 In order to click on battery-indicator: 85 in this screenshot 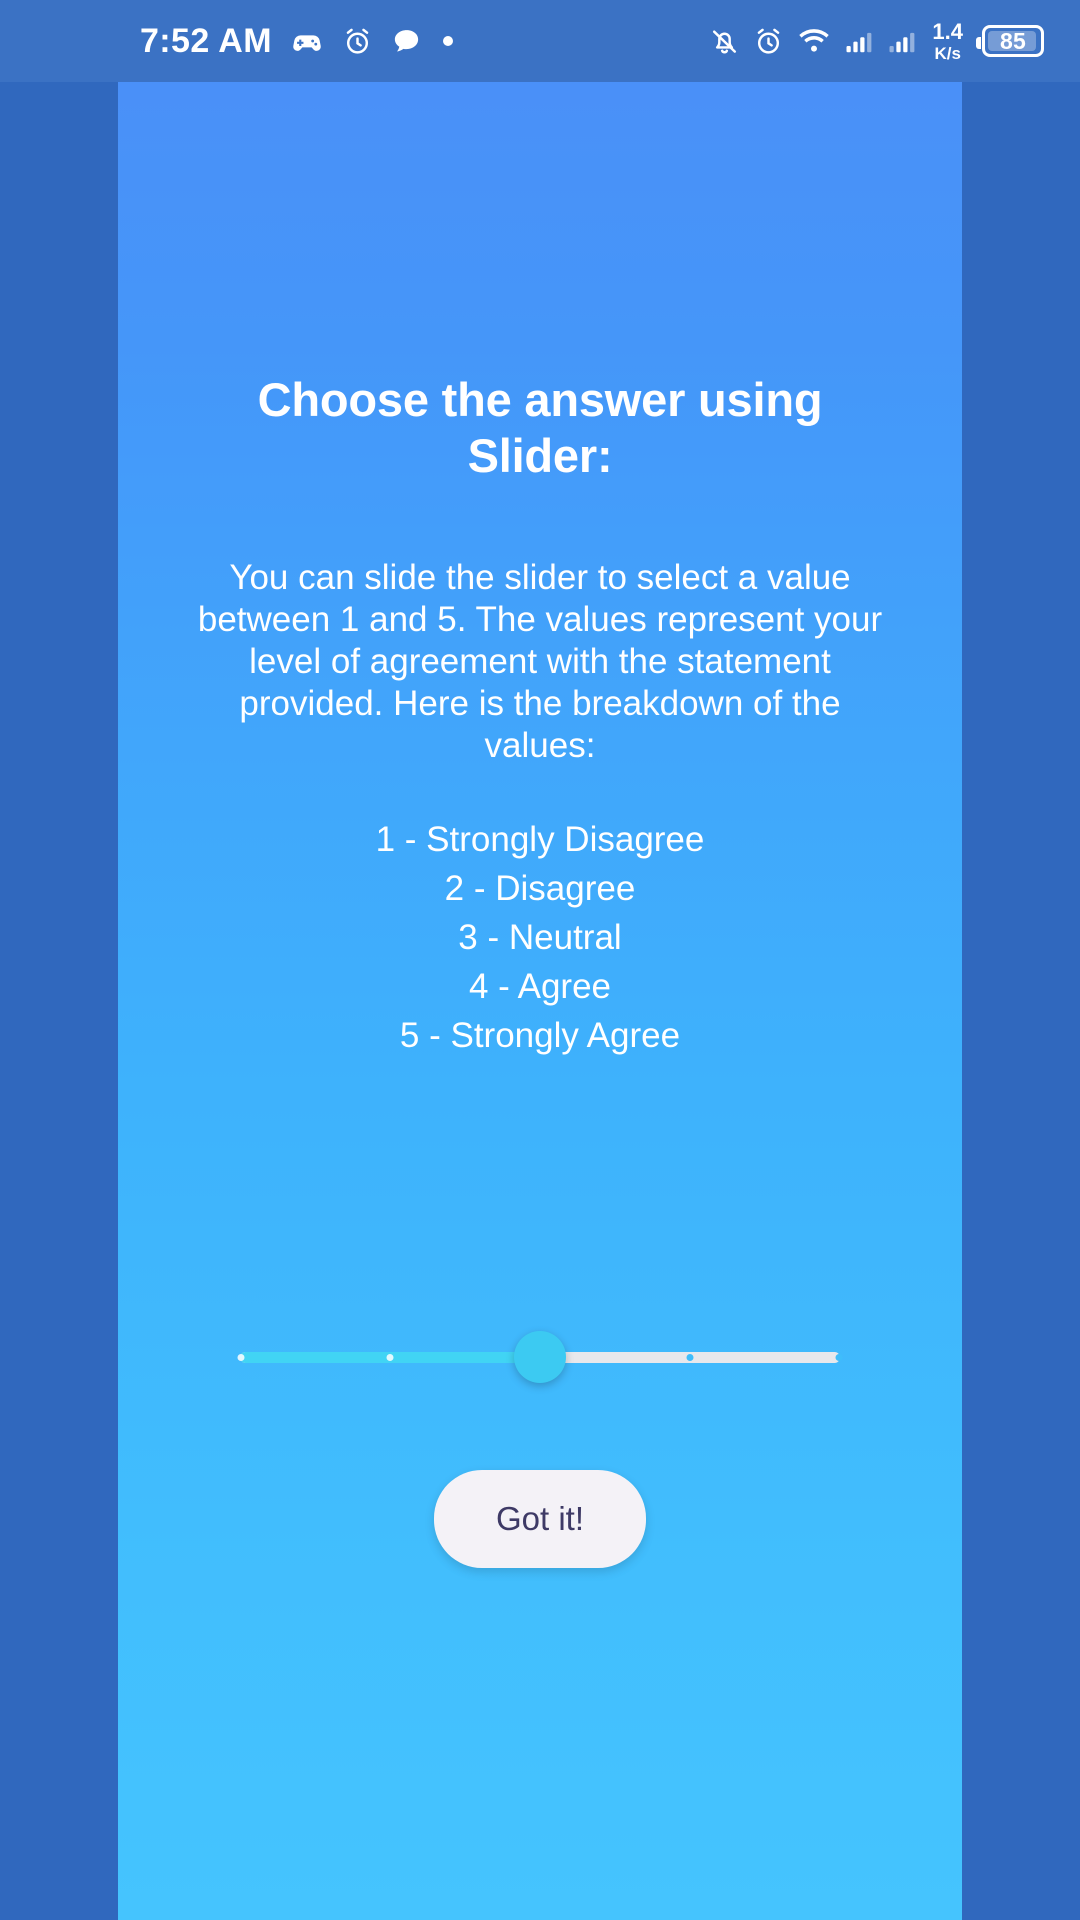, I will do `click(1010, 41)`.